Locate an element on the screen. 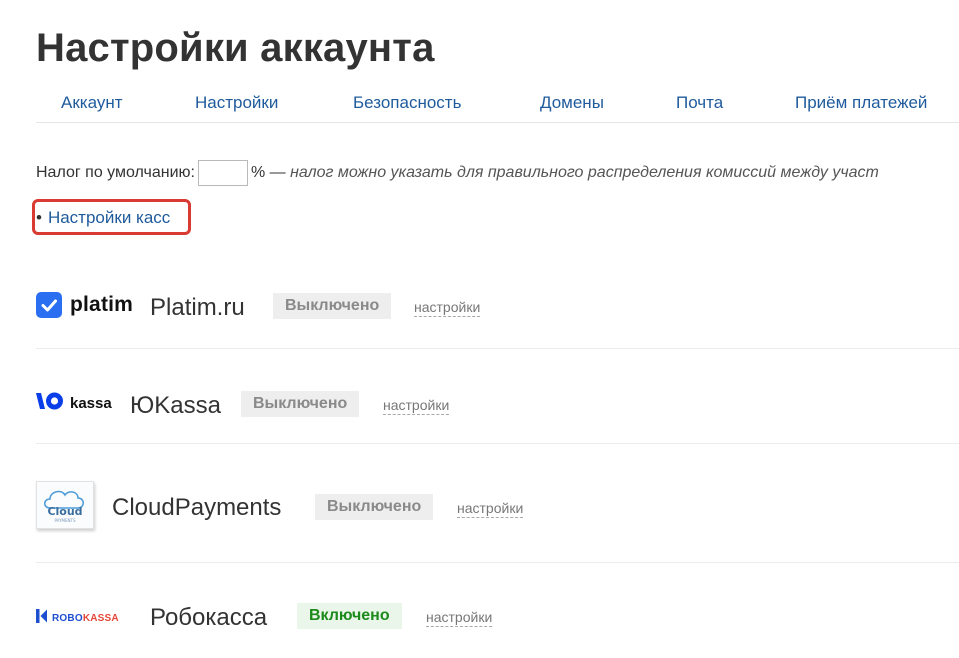 The image size is (959, 658). tab-settings: Настройки is located at coordinates (236, 103).